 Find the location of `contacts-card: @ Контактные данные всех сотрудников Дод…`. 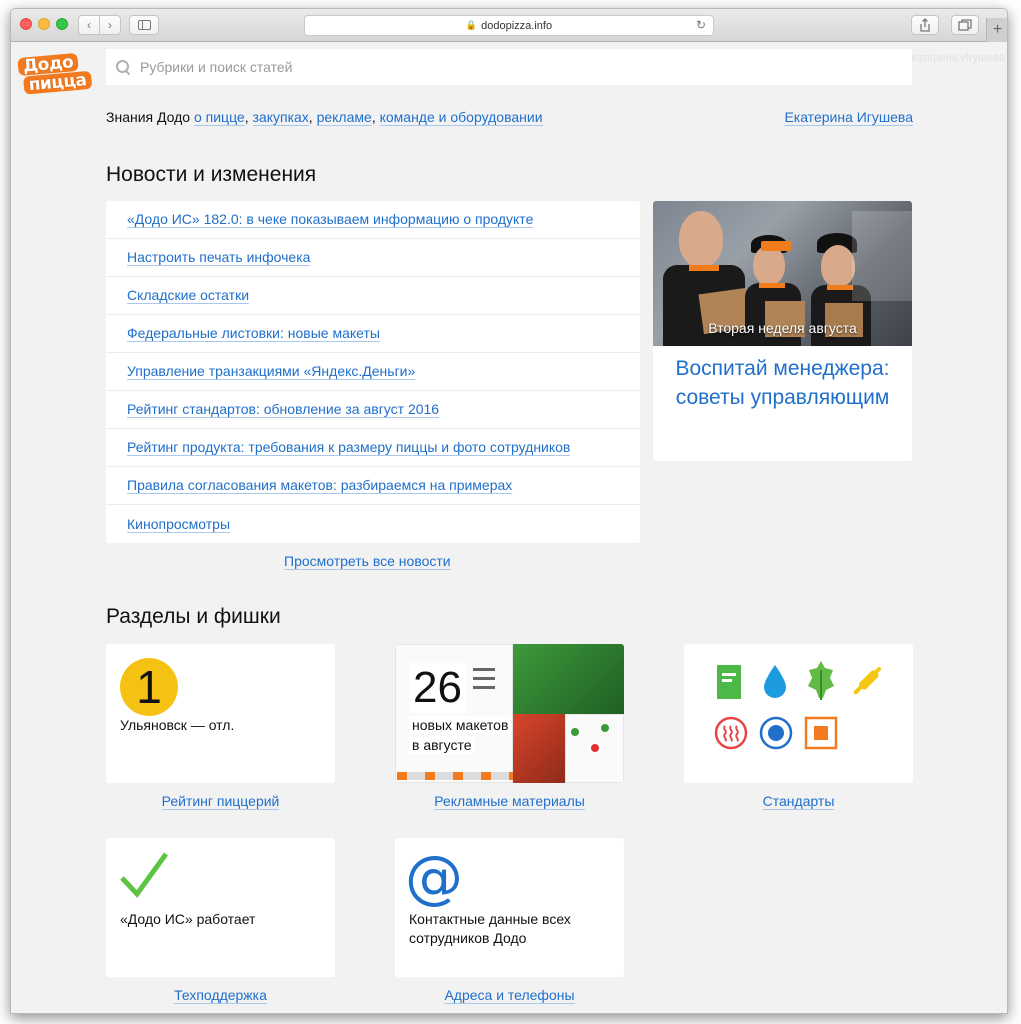

contacts-card: @ Контактные данные всех сотрудников Дод… is located at coordinates (509, 907).